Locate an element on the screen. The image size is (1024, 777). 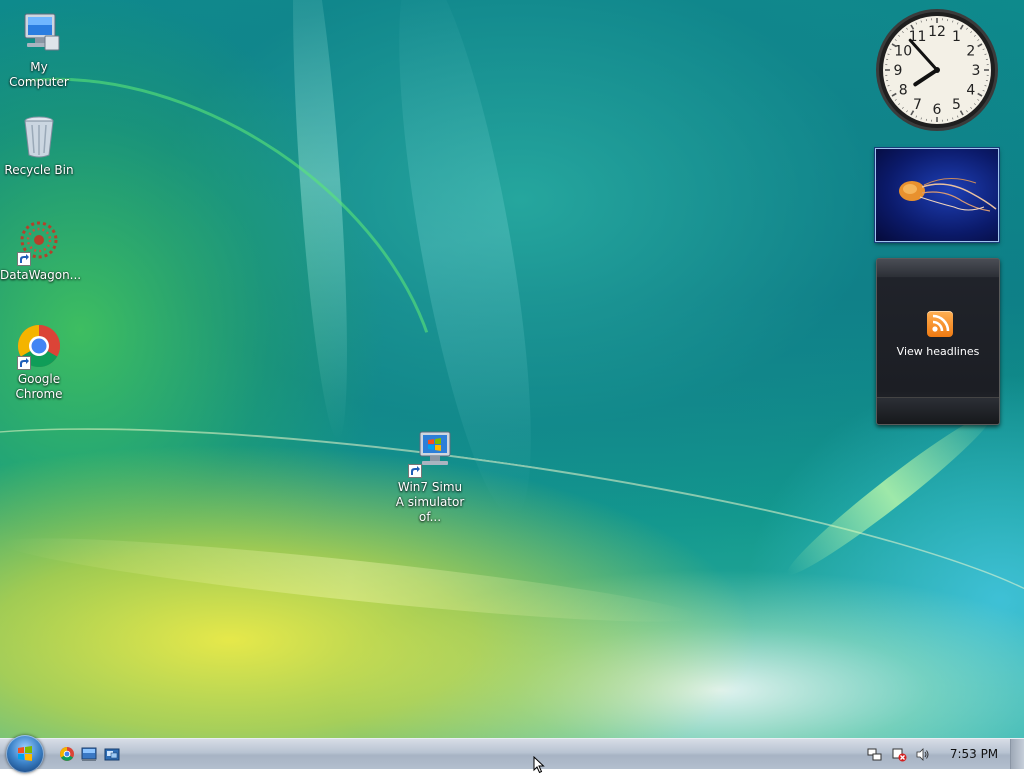
network-icon is located at coordinates (874, 754).